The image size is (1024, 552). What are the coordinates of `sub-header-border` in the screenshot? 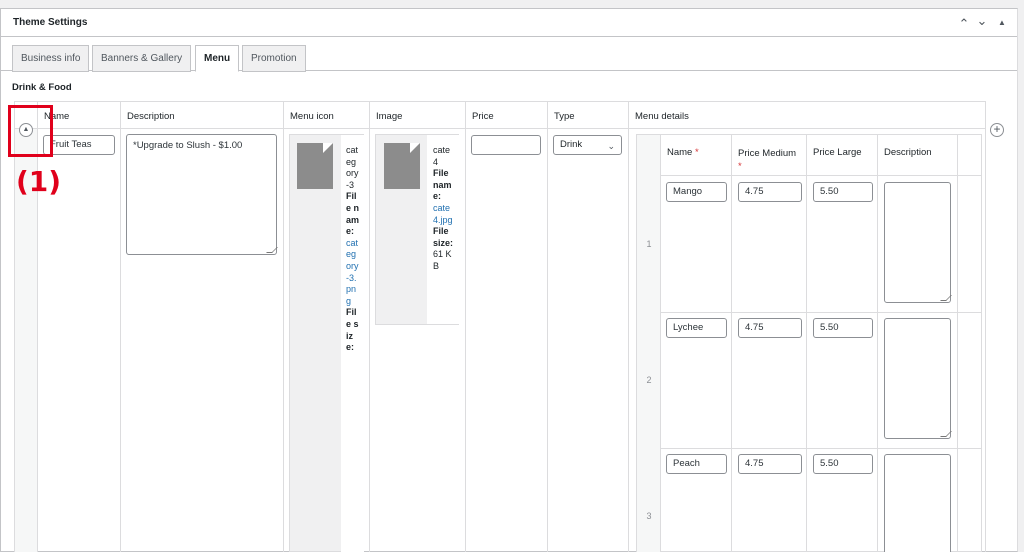 It's located at (821, 175).